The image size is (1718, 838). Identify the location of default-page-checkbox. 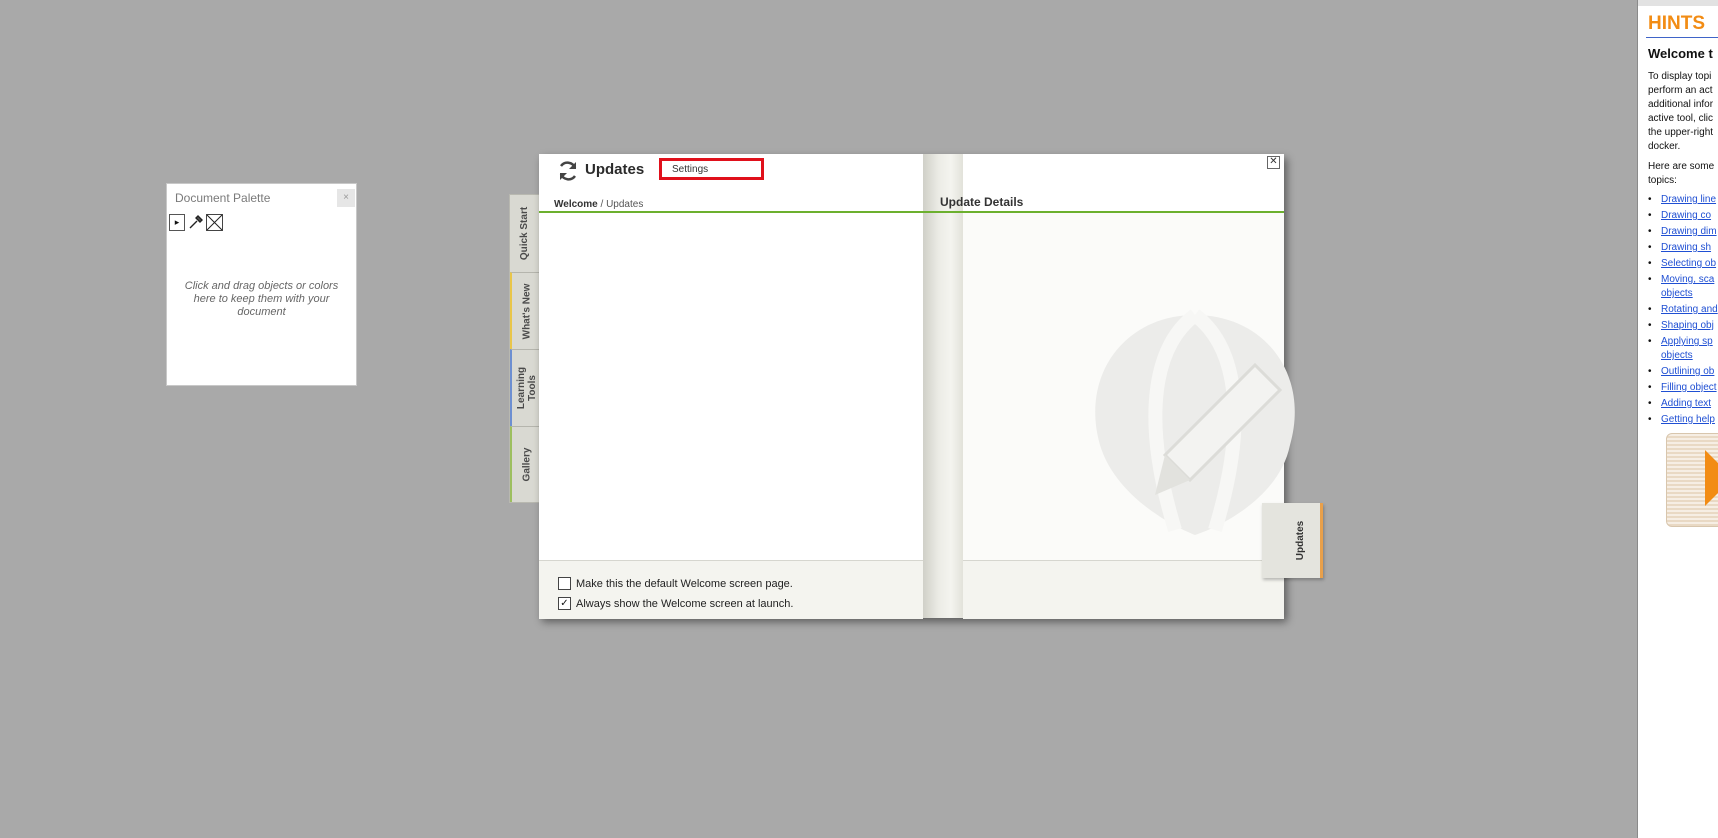
(564, 583).